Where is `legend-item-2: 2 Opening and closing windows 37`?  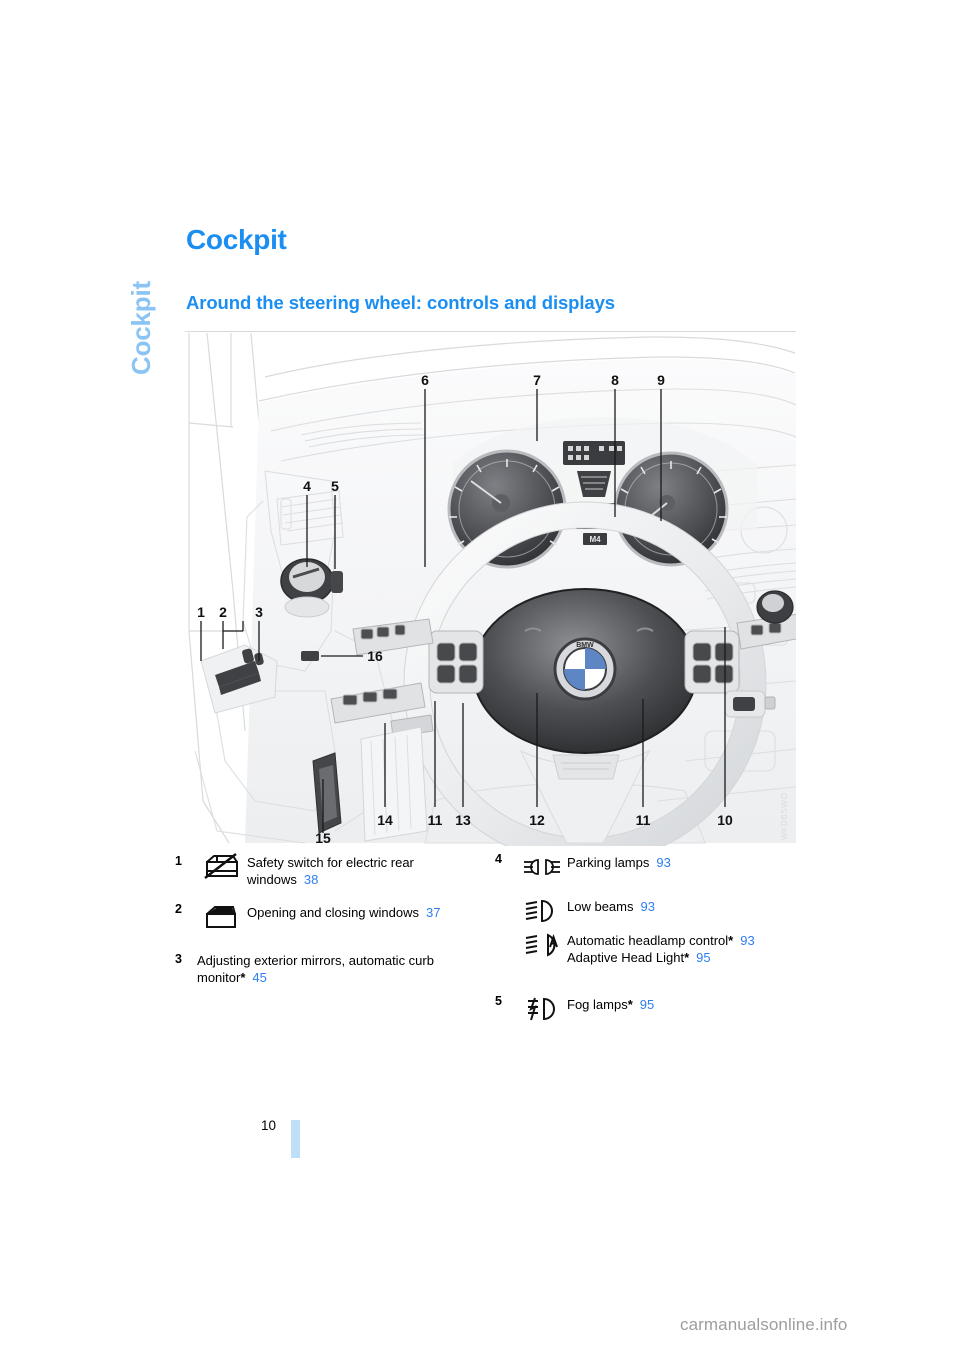 legend-item-2: 2 Opening and closing windows 37 is located at coordinates (335, 917).